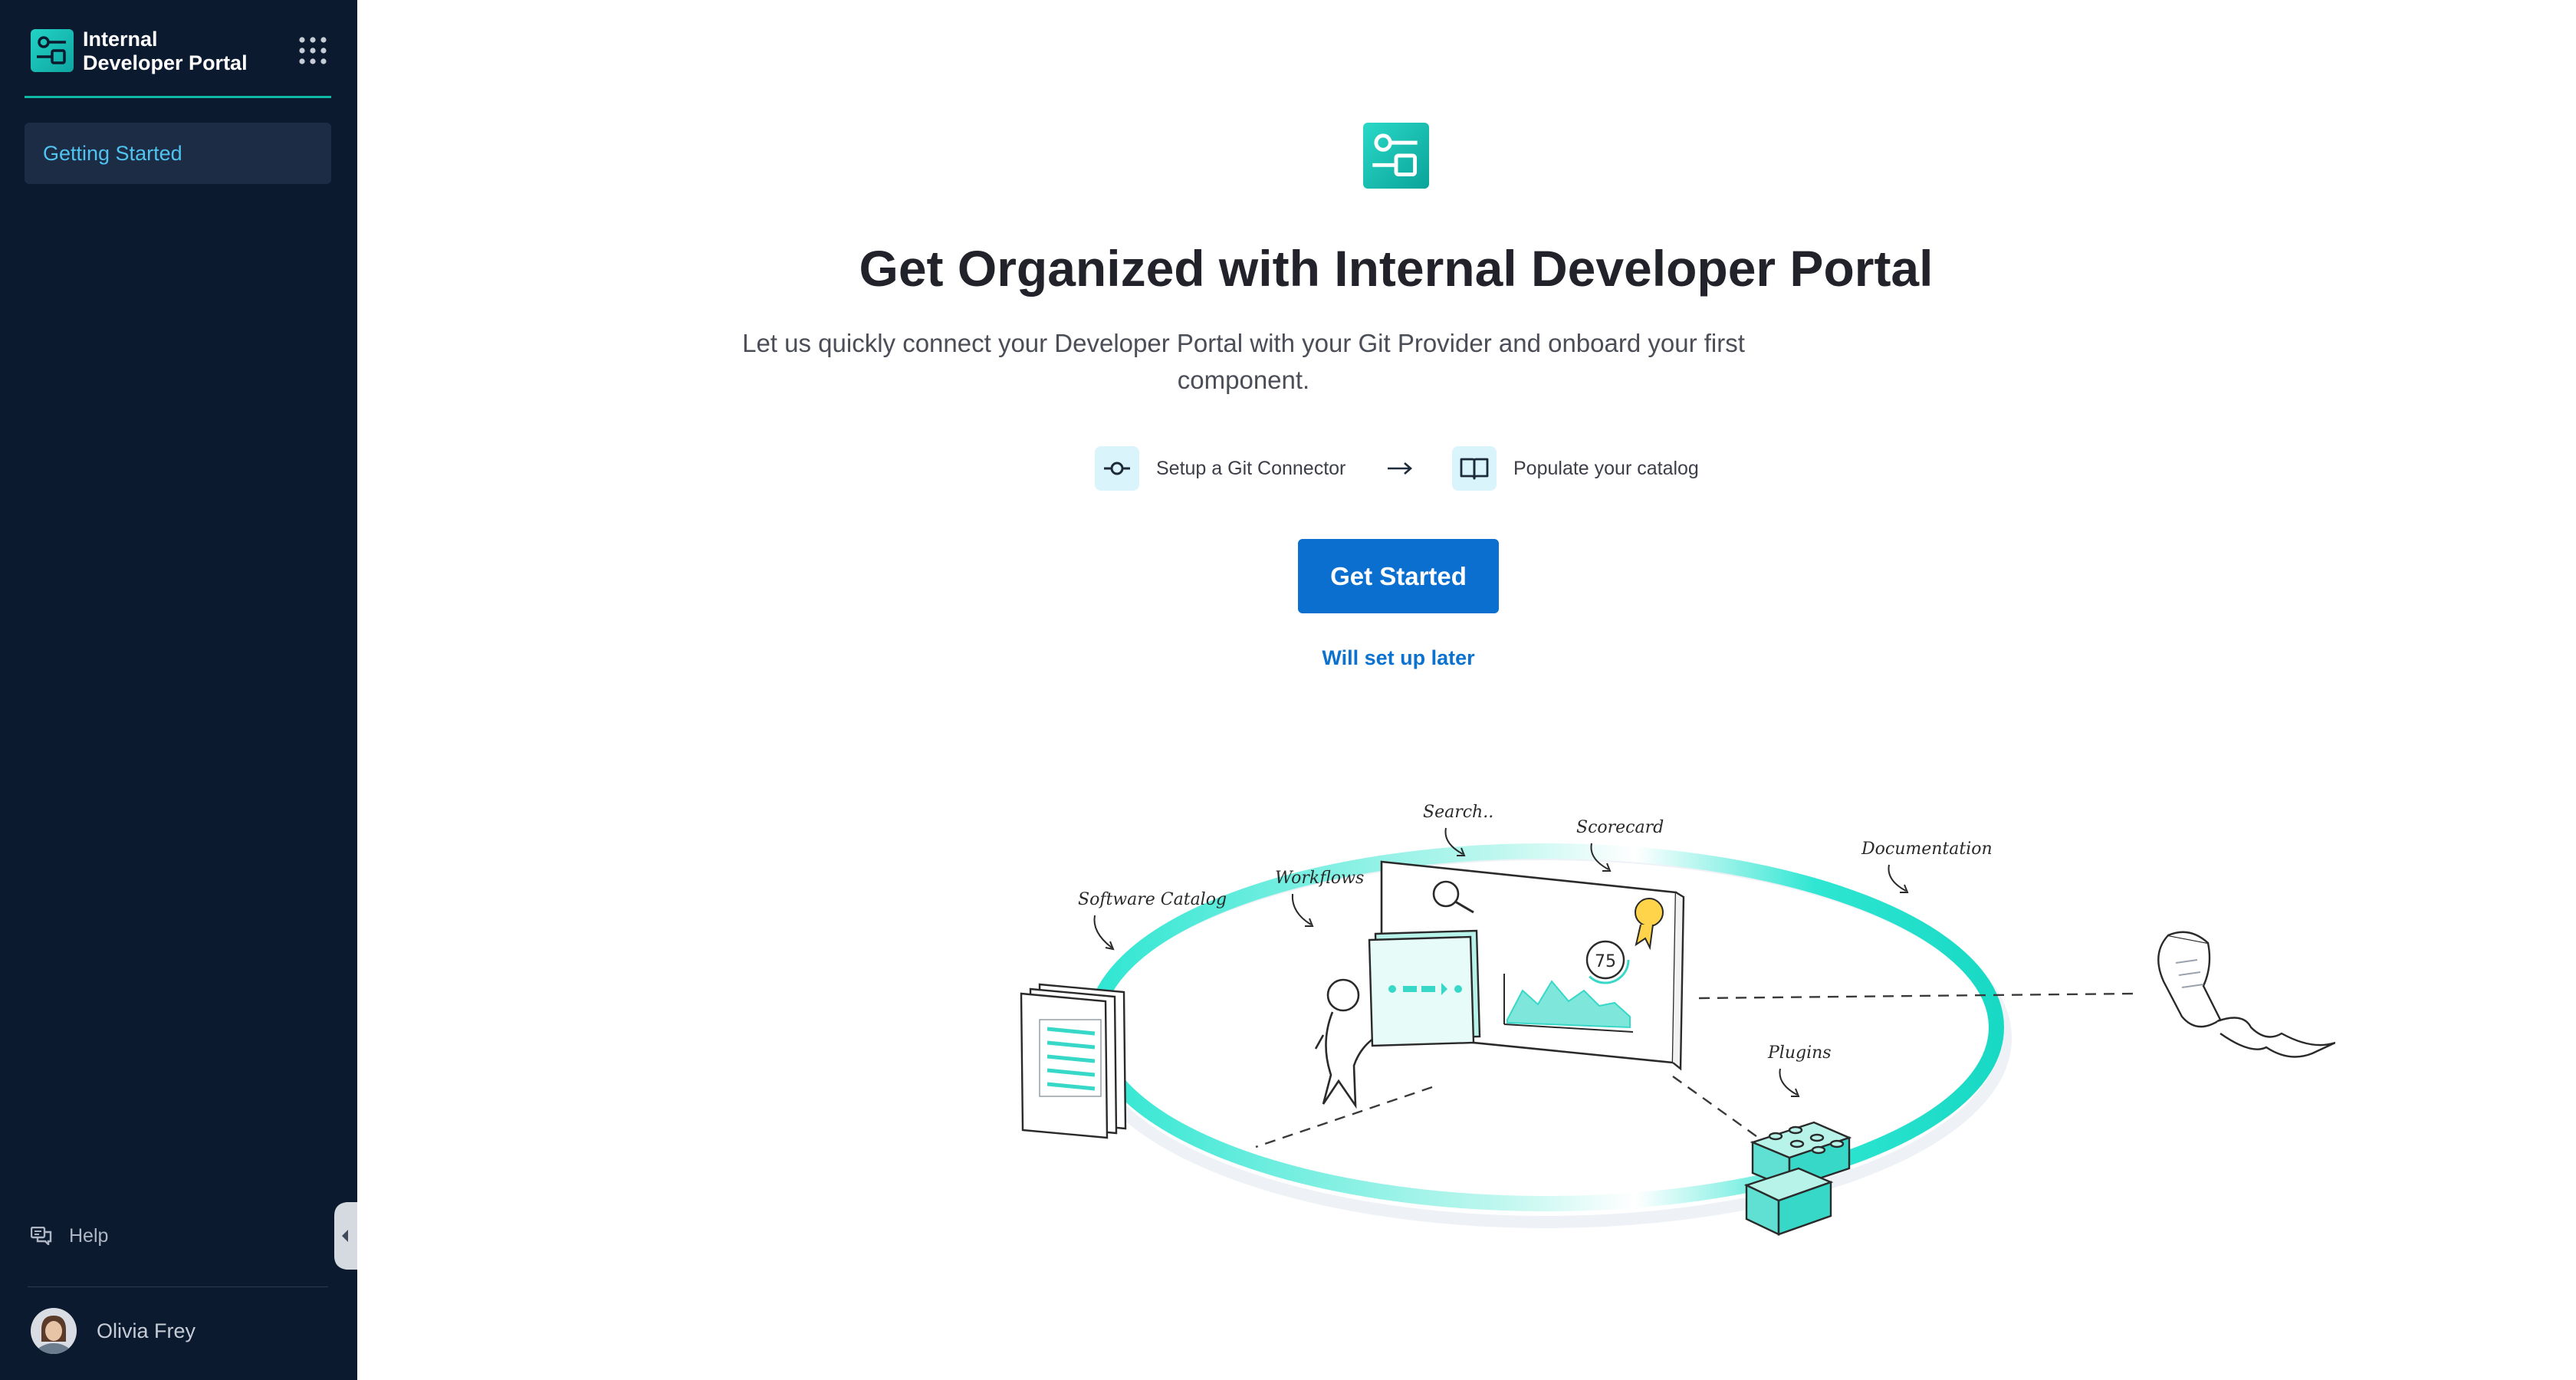  Describe the element at coordinates (54, 1331) in the screenshot. I see `avatar` at that location.